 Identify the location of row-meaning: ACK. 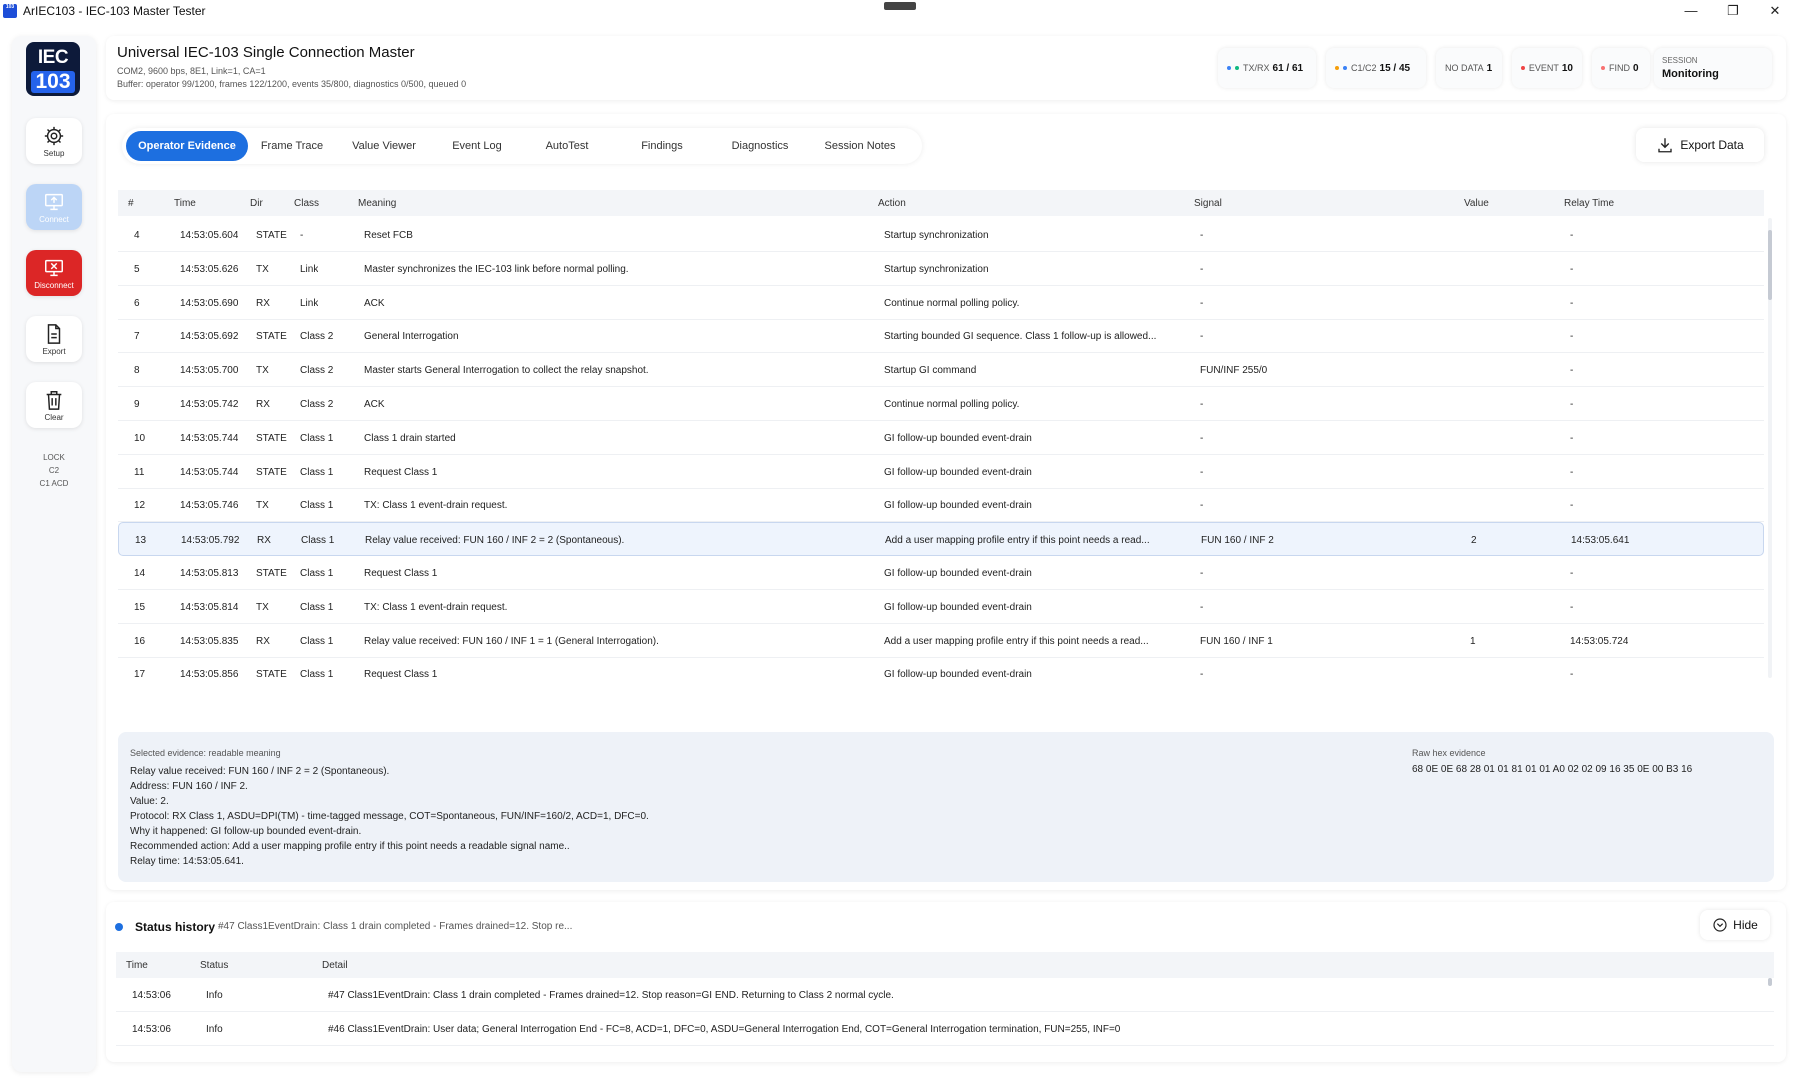
(374, 303).